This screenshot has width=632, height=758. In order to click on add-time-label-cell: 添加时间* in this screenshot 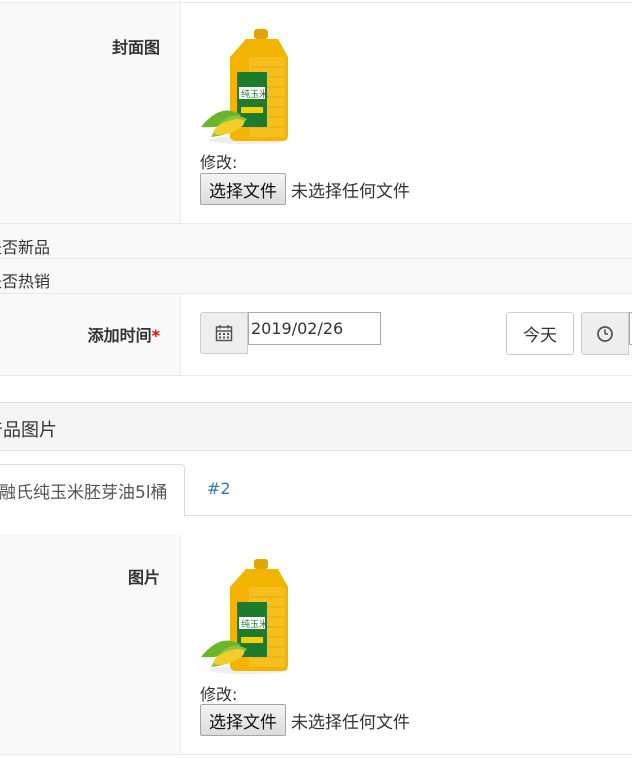, I will do `click(90, 334)`.